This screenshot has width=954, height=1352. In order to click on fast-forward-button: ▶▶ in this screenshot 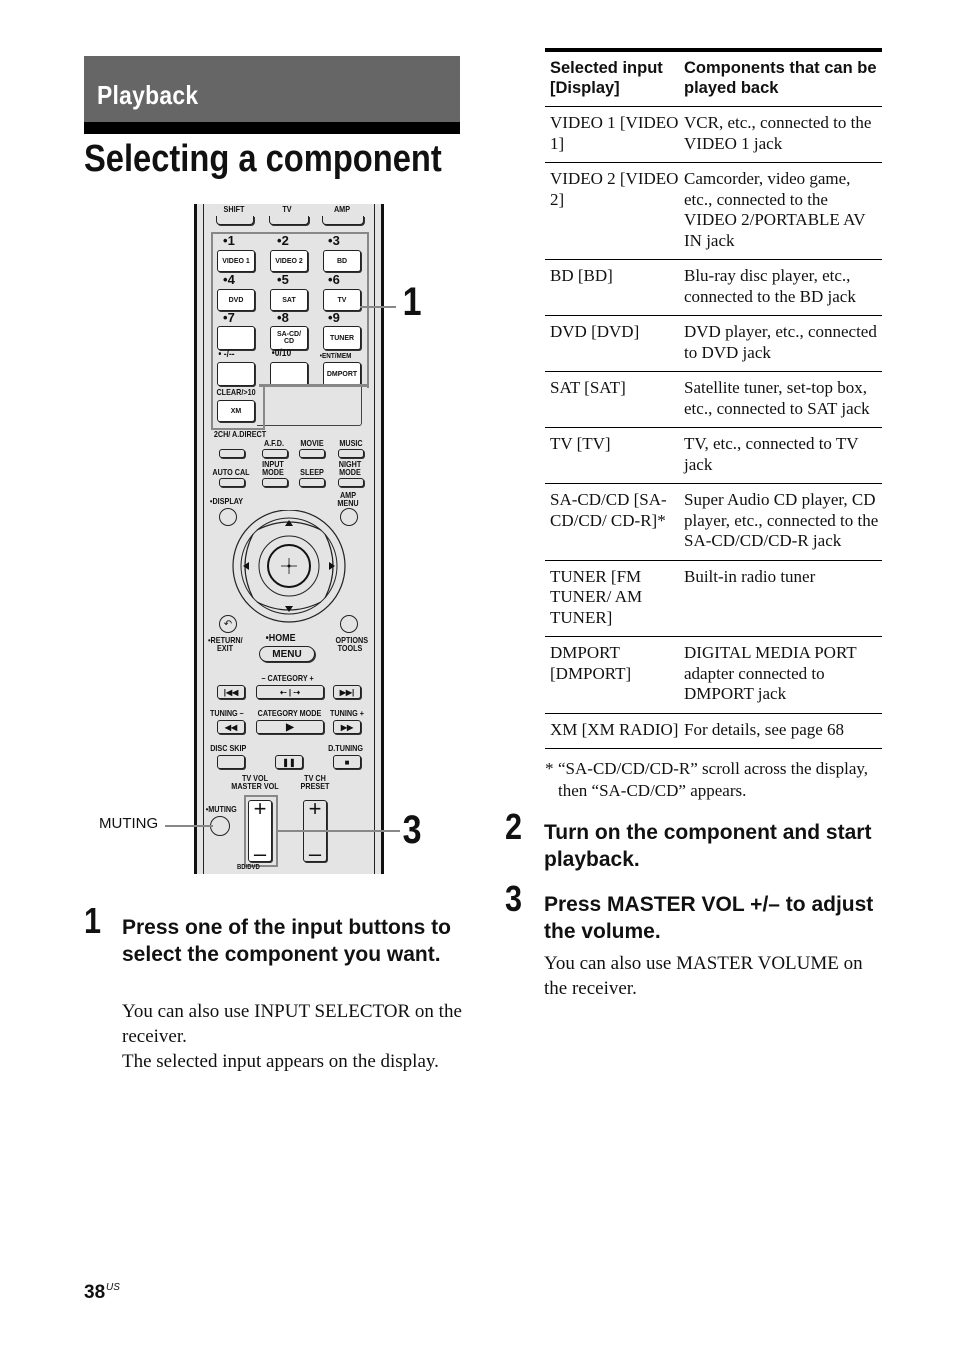, I will do `click(347, 727)`.